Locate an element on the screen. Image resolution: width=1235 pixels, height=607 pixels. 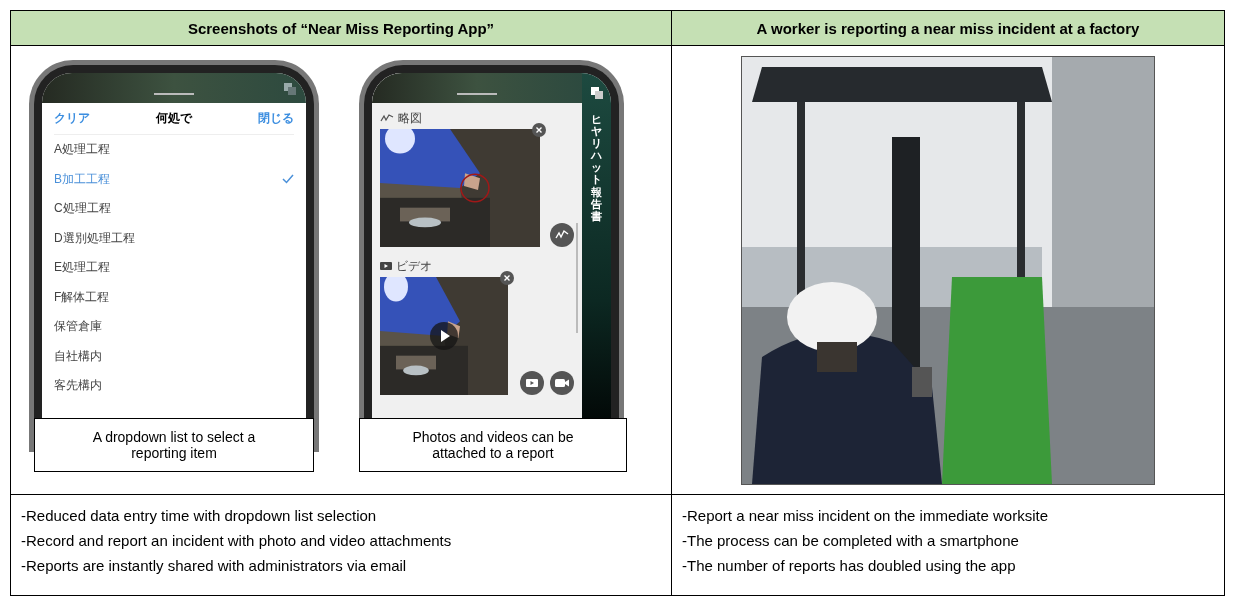
column-heading: A worker is reporting a near miss incident at a factory is located at coordinates (948, 28).